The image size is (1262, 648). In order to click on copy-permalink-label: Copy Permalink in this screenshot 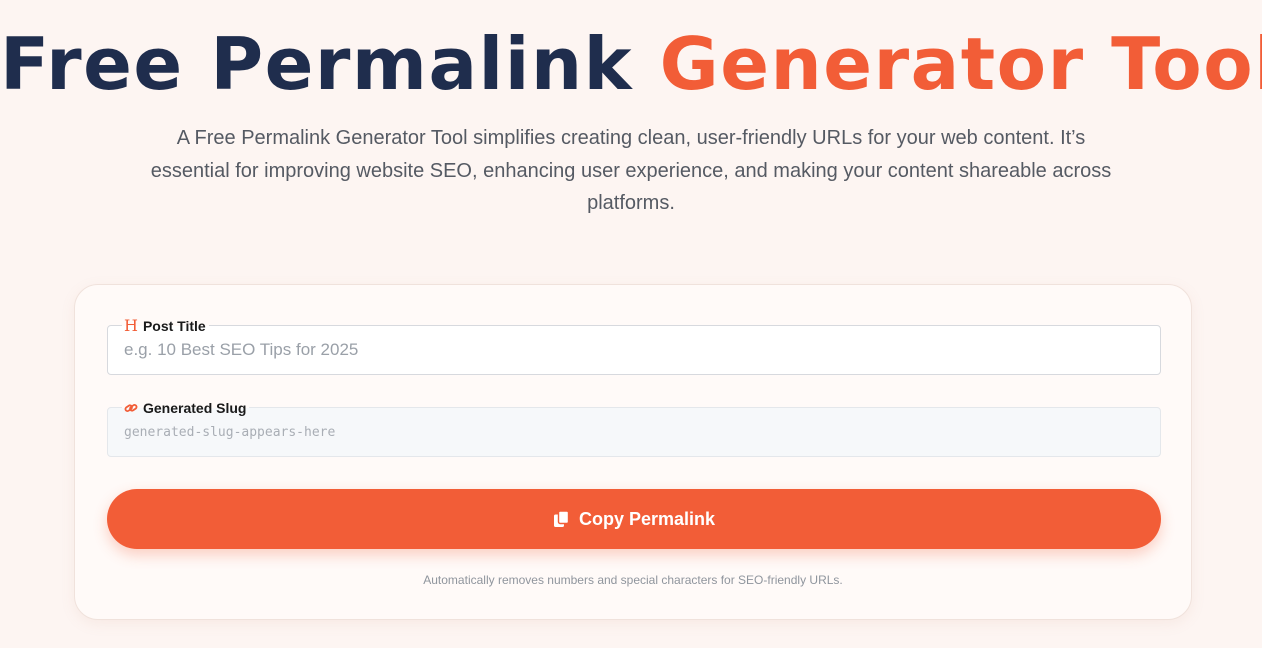, I will do `click(647, 518)`.